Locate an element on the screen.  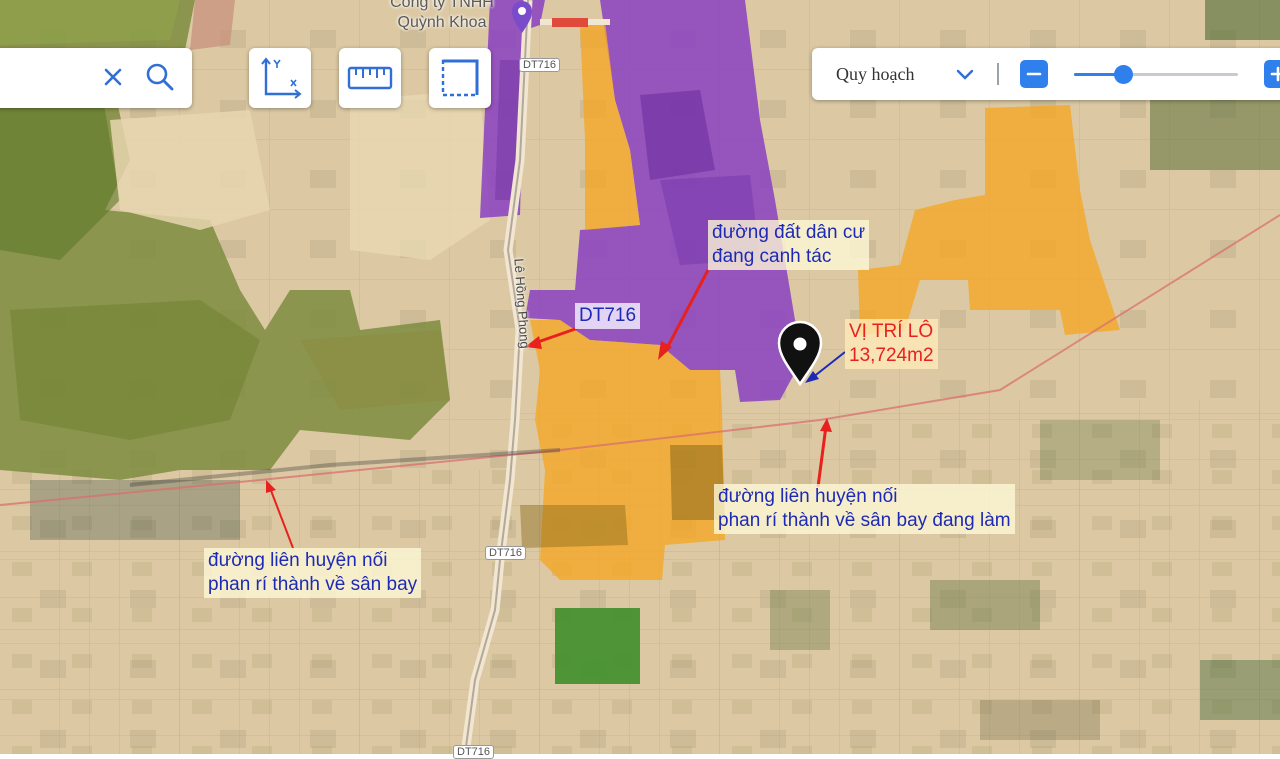
chevron-down-icon is located at coordinates (965, 74).